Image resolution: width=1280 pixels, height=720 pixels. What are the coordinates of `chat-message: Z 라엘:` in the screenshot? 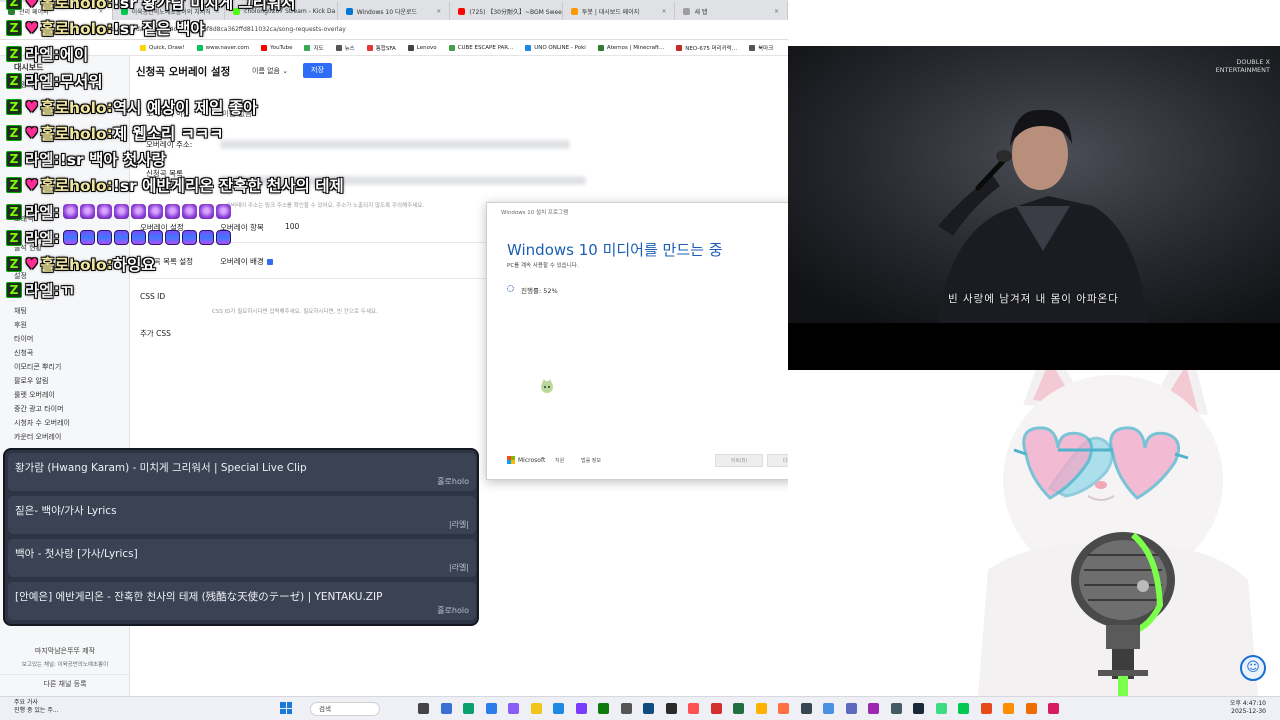 It's located at (118, 212).